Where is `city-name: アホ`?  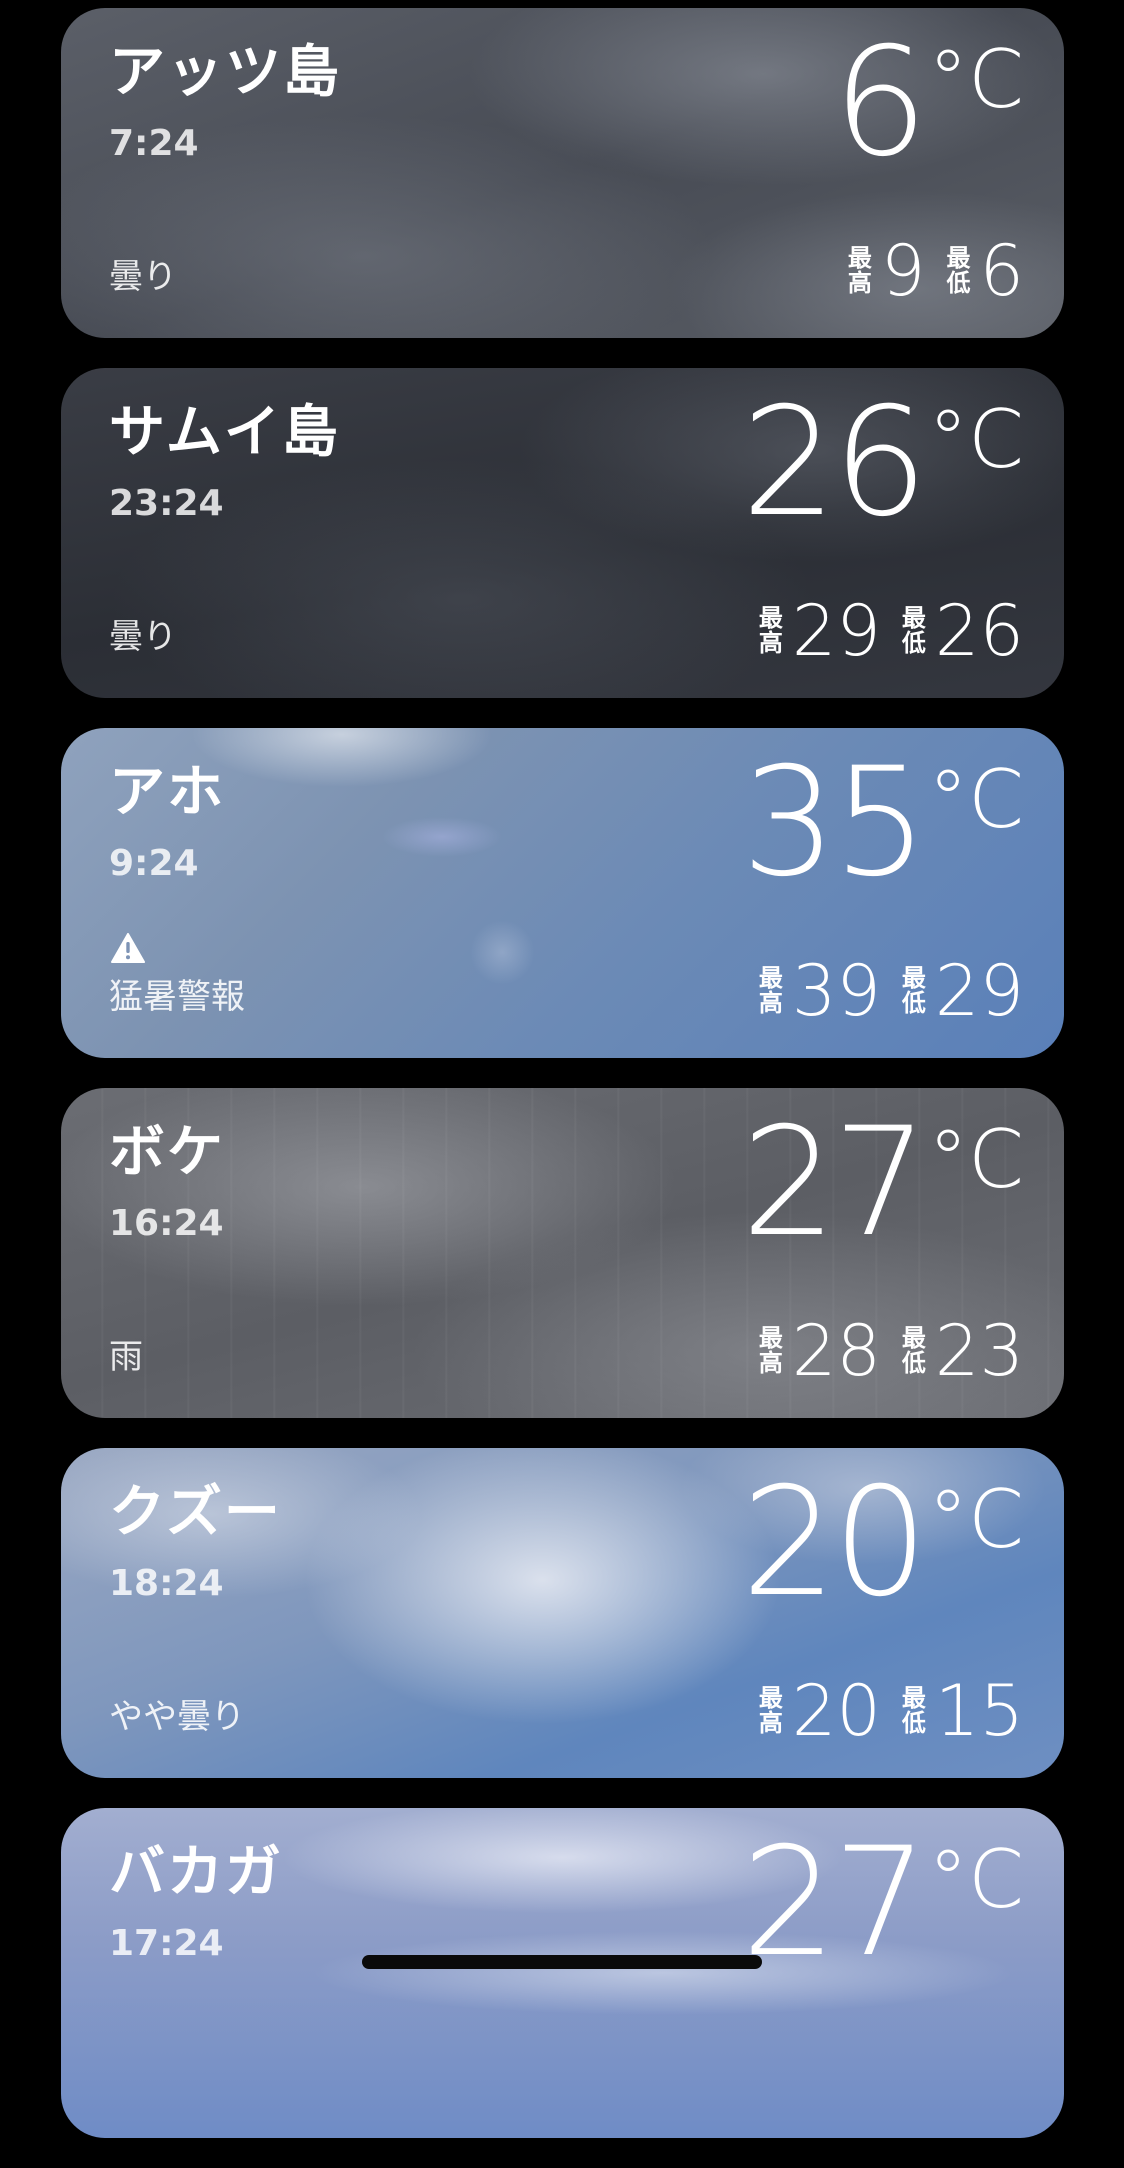 city-name: アホ is located at coordinates (167, 792).